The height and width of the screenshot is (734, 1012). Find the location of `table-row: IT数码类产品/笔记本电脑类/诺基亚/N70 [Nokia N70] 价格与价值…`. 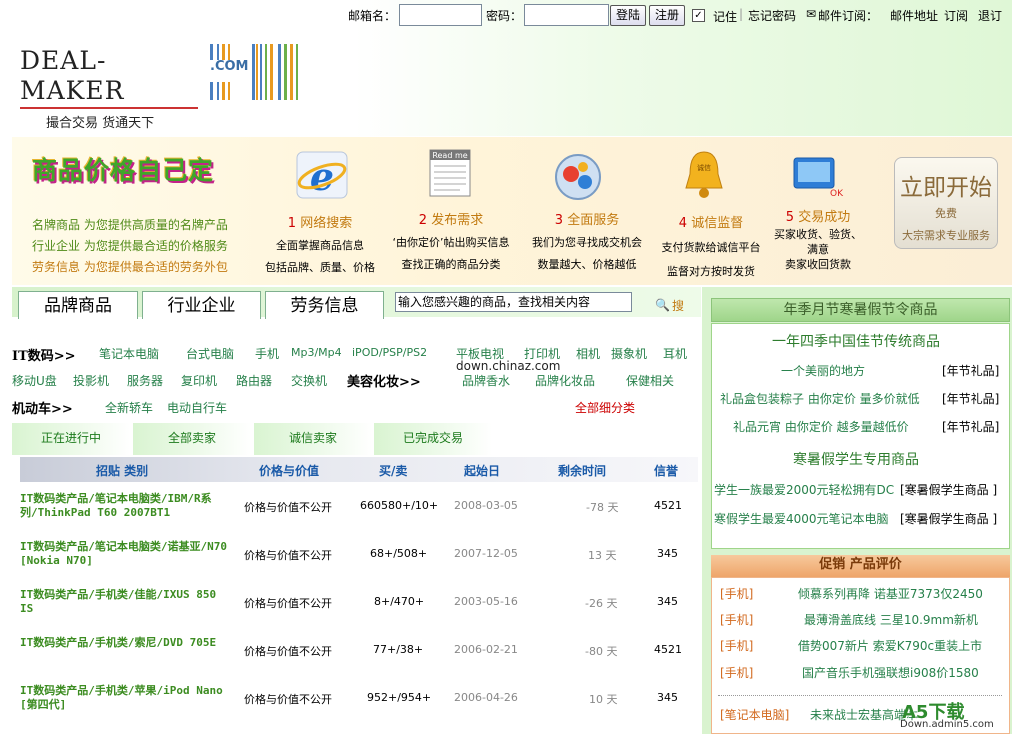

table-row: IT数码类产品/笔记本电脑类/诺基亚/N70 [Nokia N70] 价格与价值… is located at coordinates (359, 555).